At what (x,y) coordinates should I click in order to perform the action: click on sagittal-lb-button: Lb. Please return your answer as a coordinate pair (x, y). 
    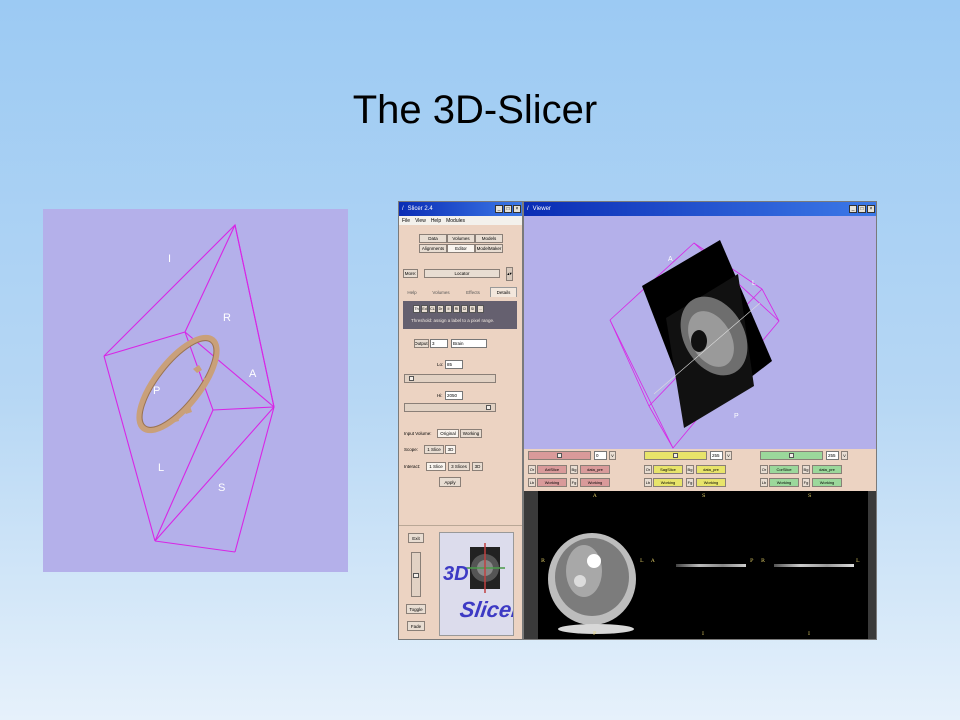
    Looking at the image, I should click on (648, 482).